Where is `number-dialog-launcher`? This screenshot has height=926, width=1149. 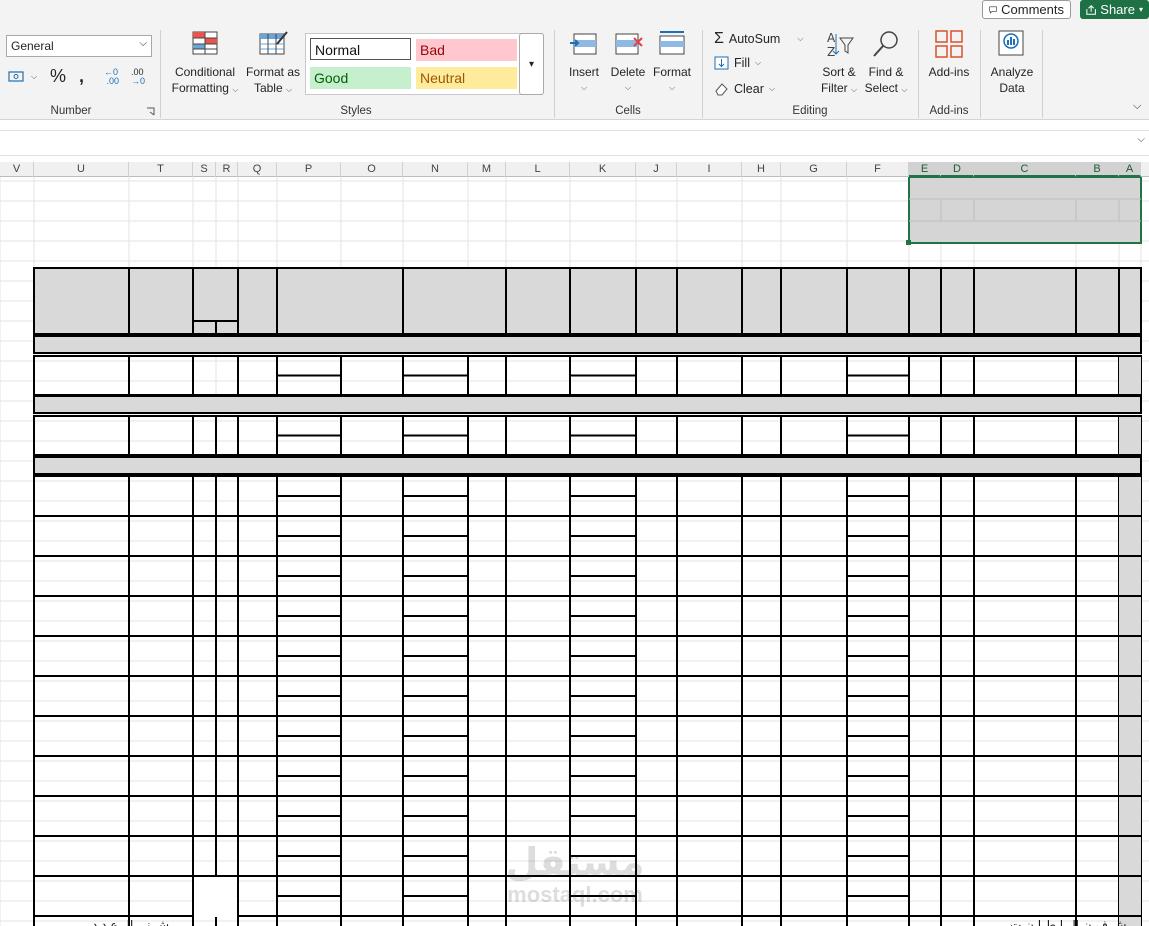
number-dialog-launcher is located at coordinates (150, 111).